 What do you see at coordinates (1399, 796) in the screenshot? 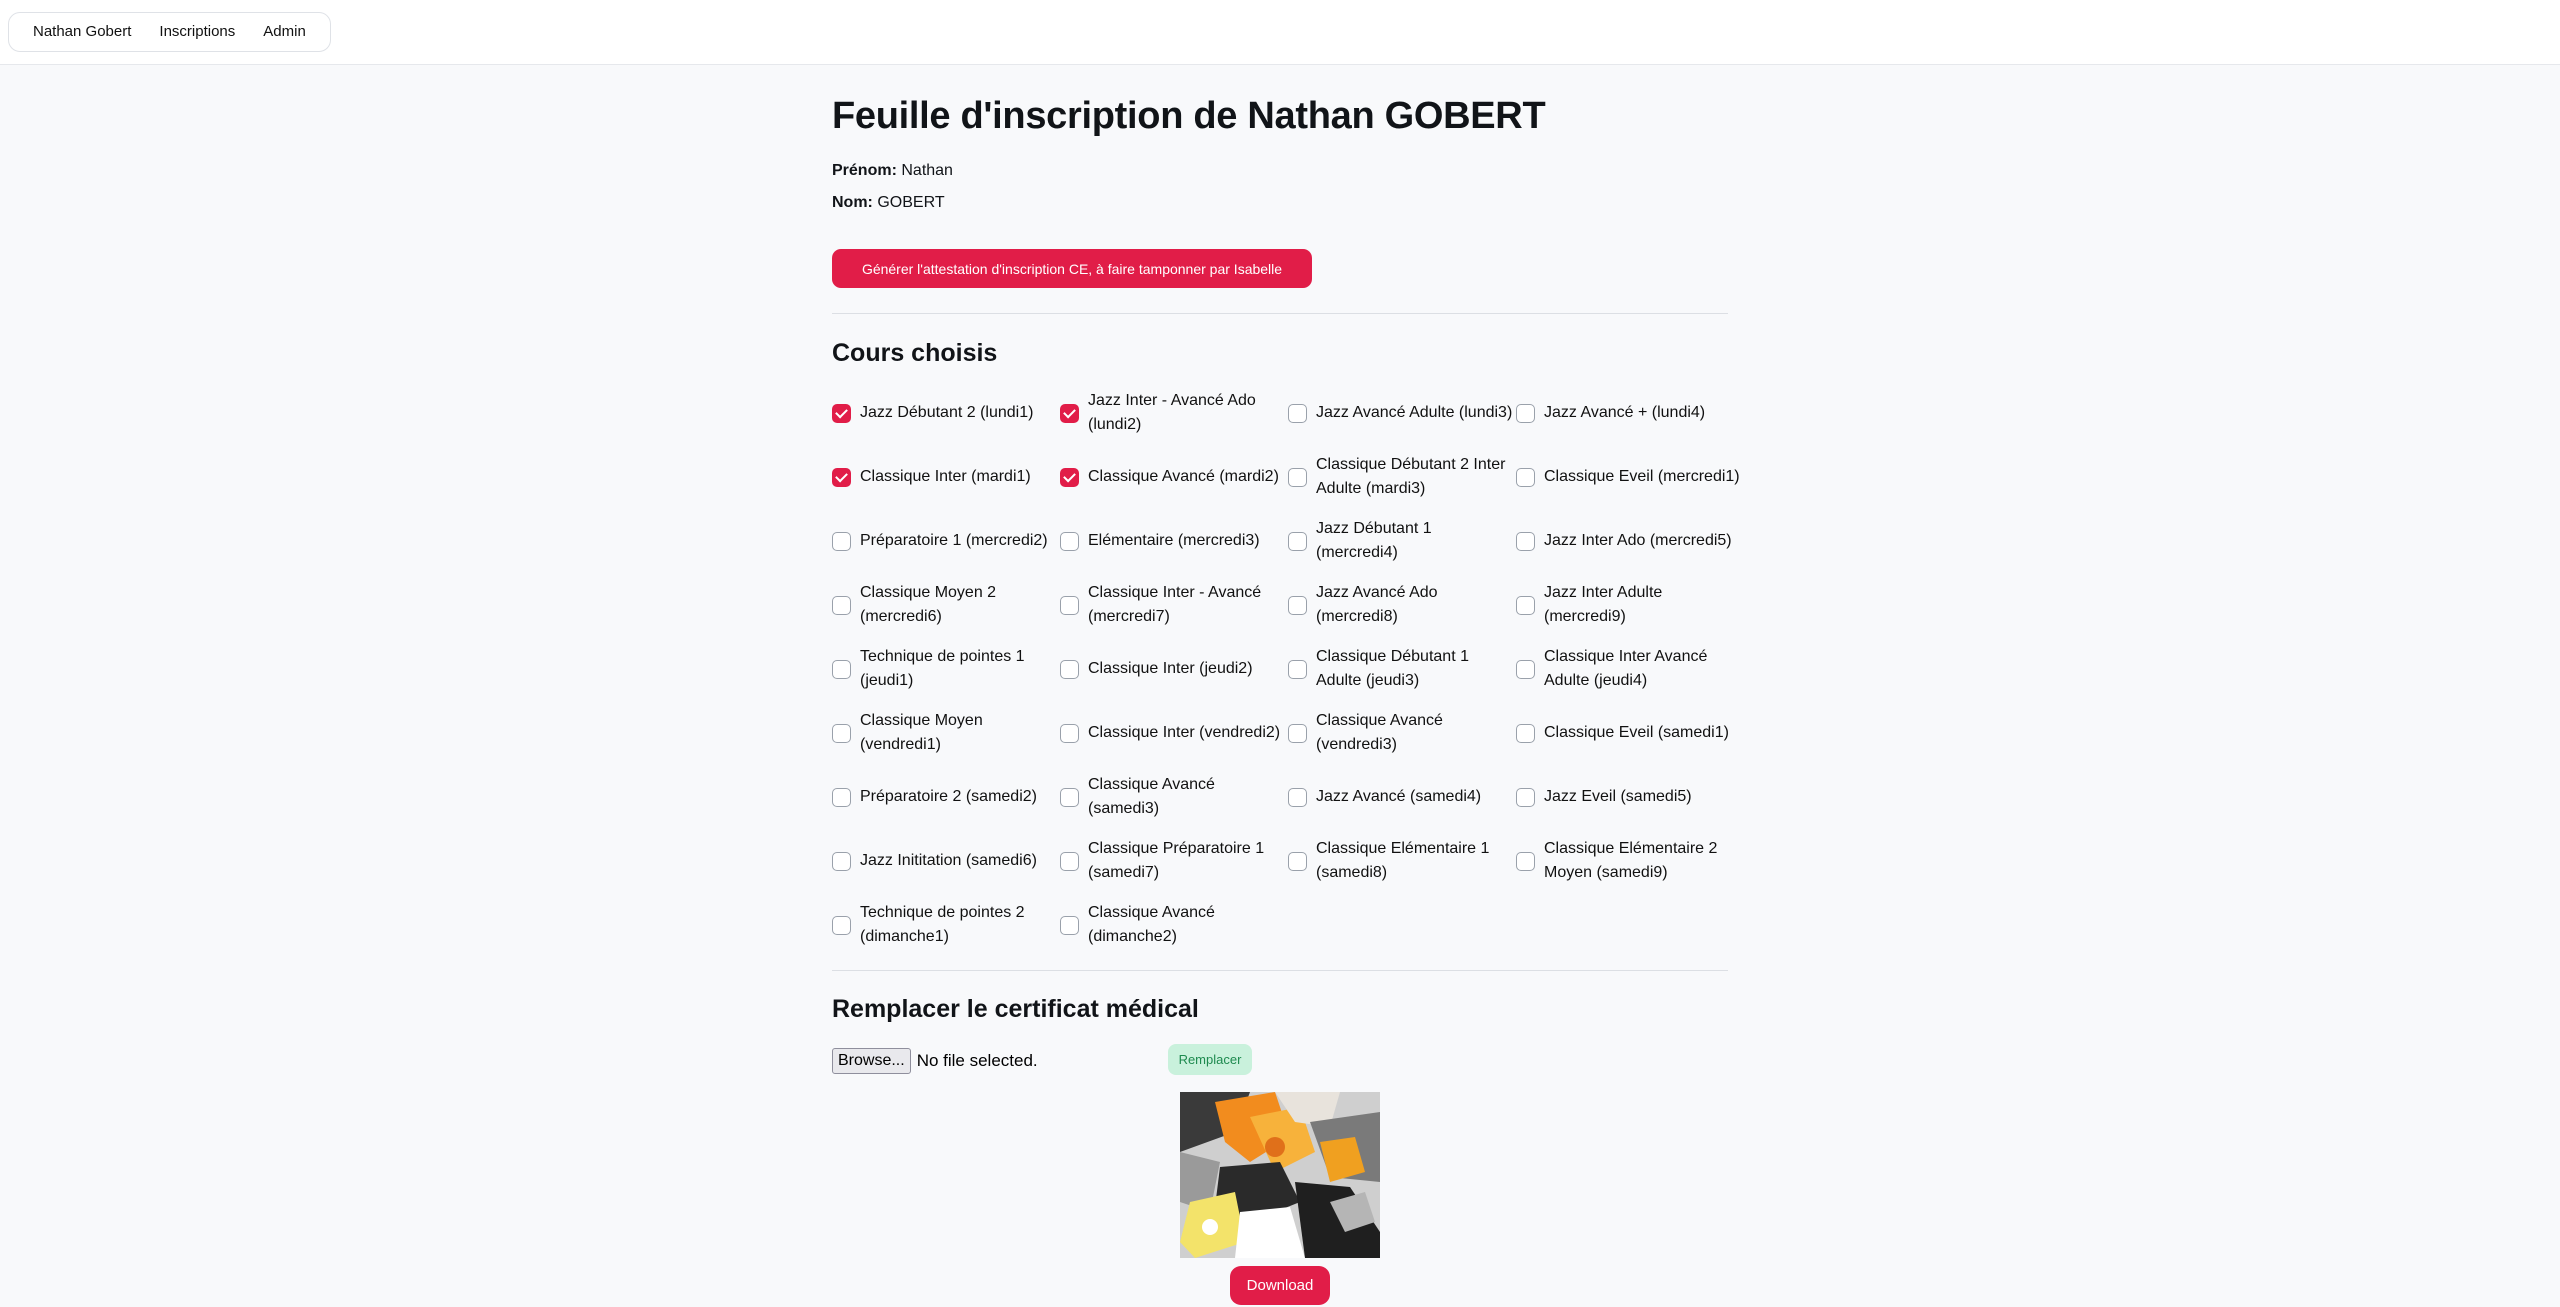
I see `course-label: Jazz Avancé (samedi4)` at bounding box center [1399, 796].